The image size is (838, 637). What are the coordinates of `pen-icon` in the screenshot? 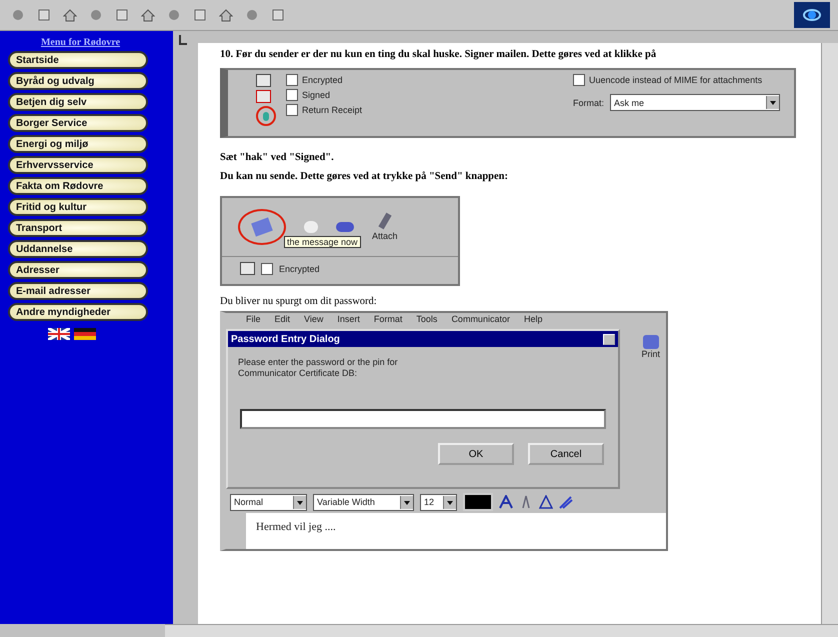 It's located at (566, 502).